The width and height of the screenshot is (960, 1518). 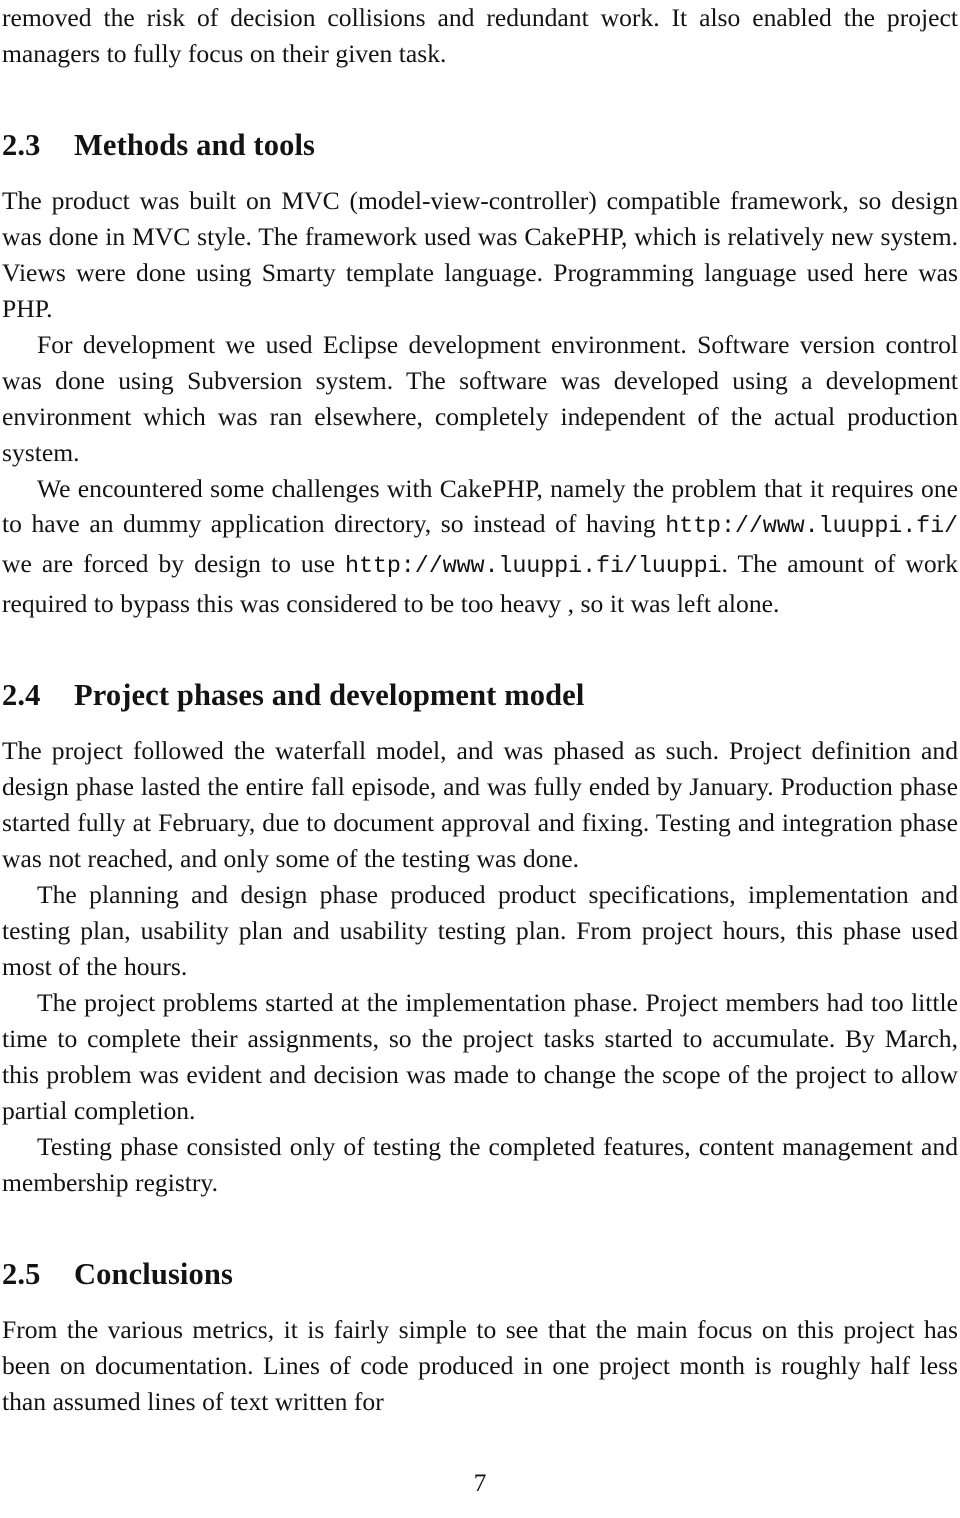 I want to click on section-number: 2.3, so click(x=21, y=144).